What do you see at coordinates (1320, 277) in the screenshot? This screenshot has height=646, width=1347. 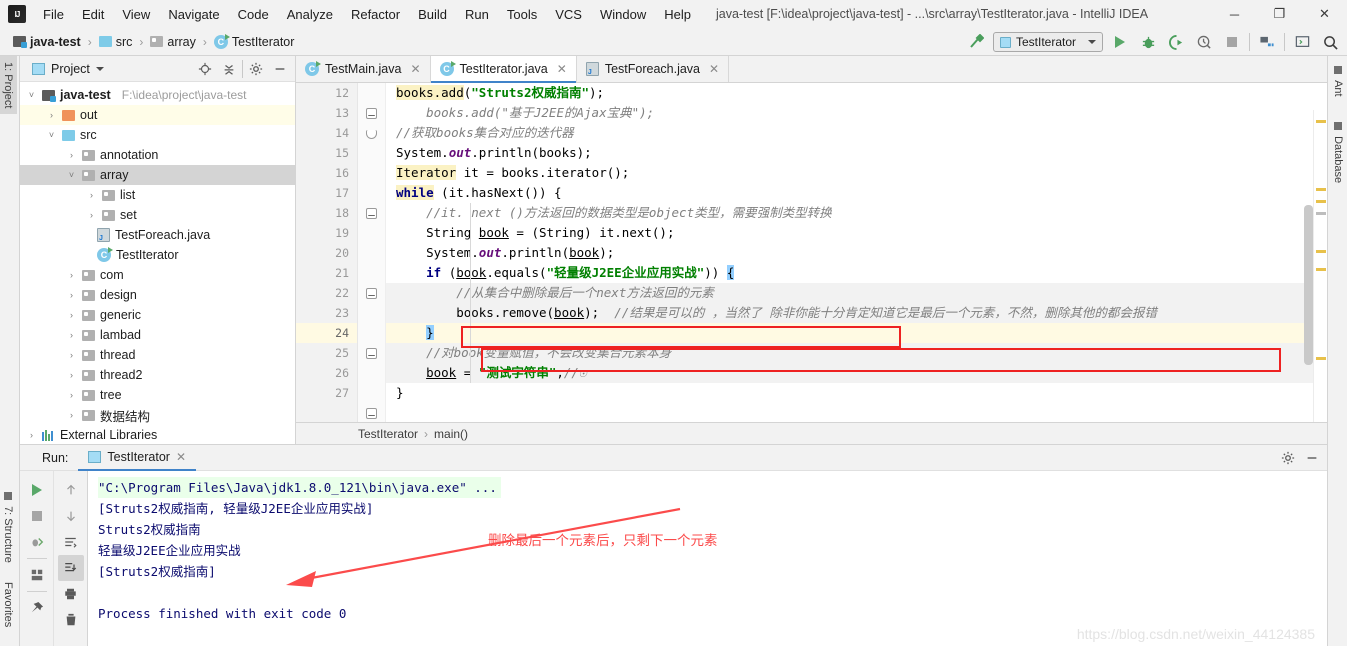 I see `editor-marker-strip` at bounding box center [1320, 277].